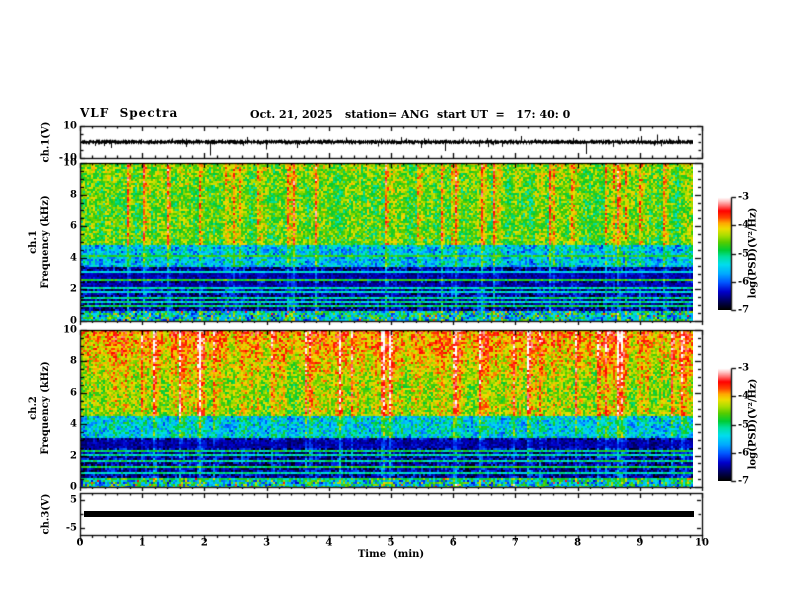  I want to click on colorbar2-psd-label: log(PSD)(V²/Hz), so click(753, 424).